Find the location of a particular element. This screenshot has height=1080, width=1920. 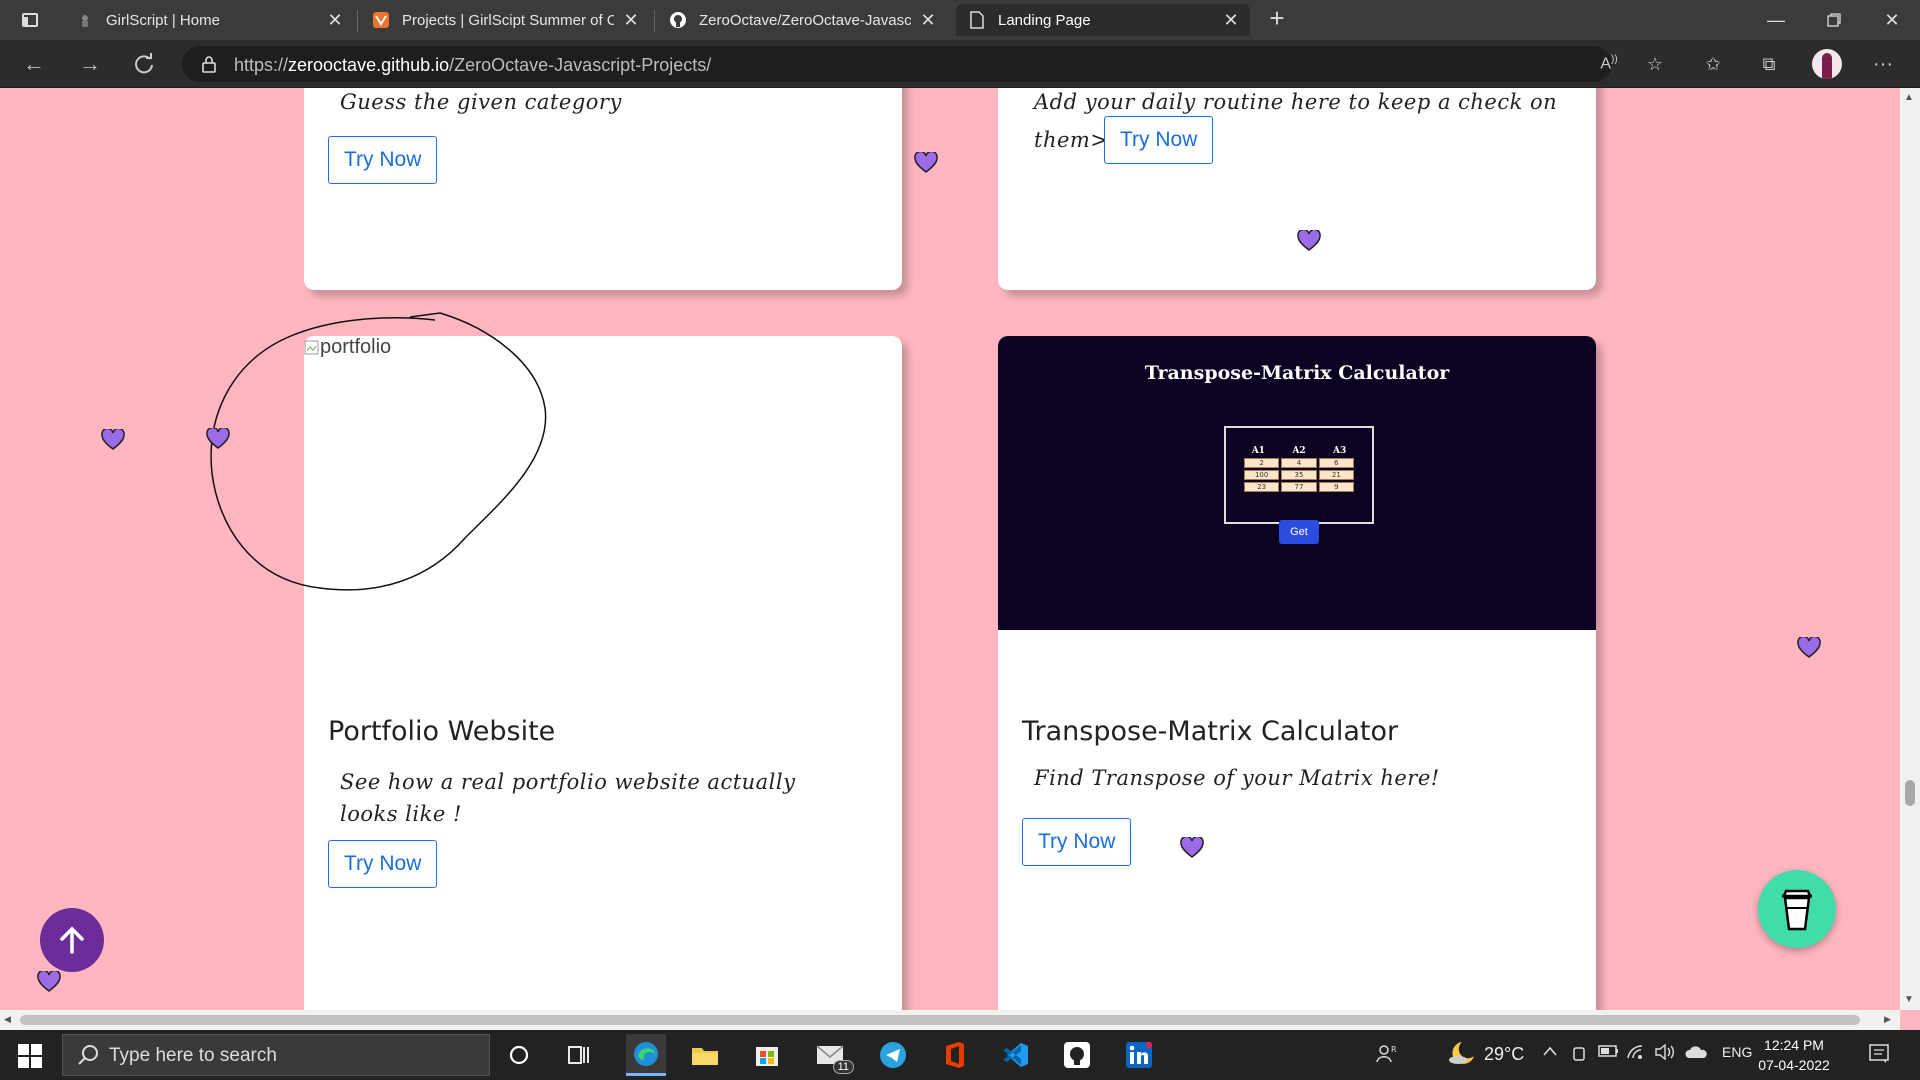

tab-girlscript-home: GirlScript | Home ✕ is located at coordinates (209, 20).